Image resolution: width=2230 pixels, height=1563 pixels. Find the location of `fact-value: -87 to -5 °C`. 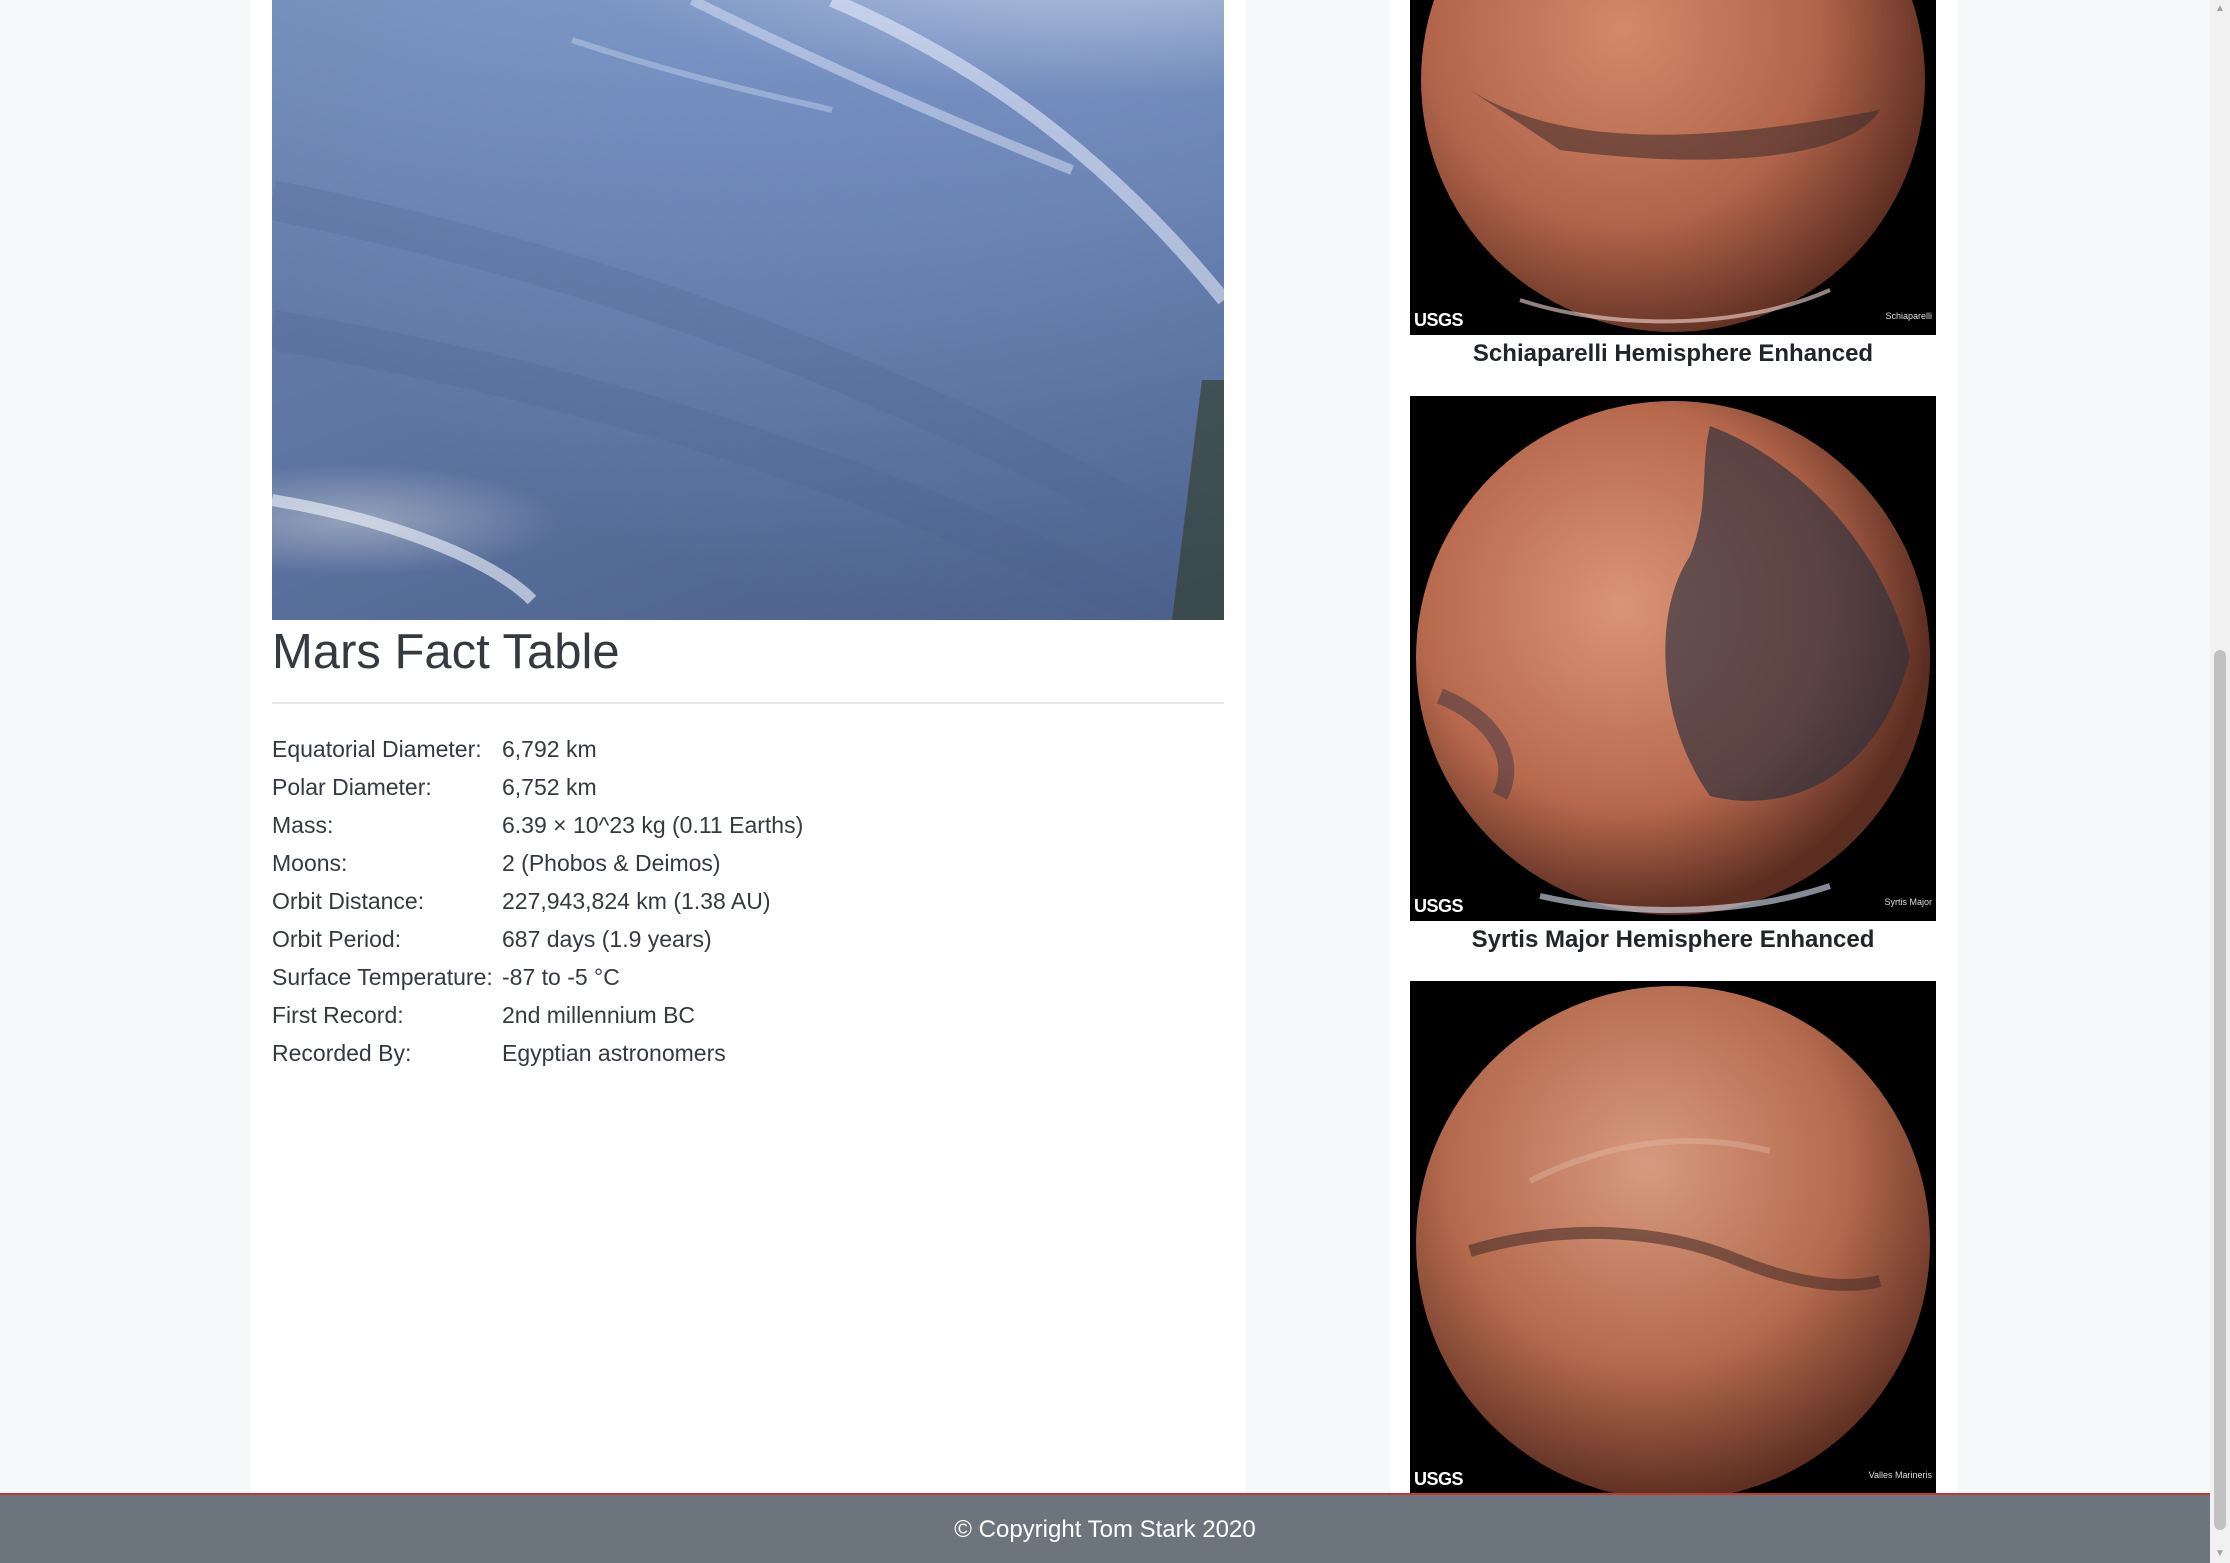

fact-value: -87 to -5 °C is located at coordinates (561, 976).